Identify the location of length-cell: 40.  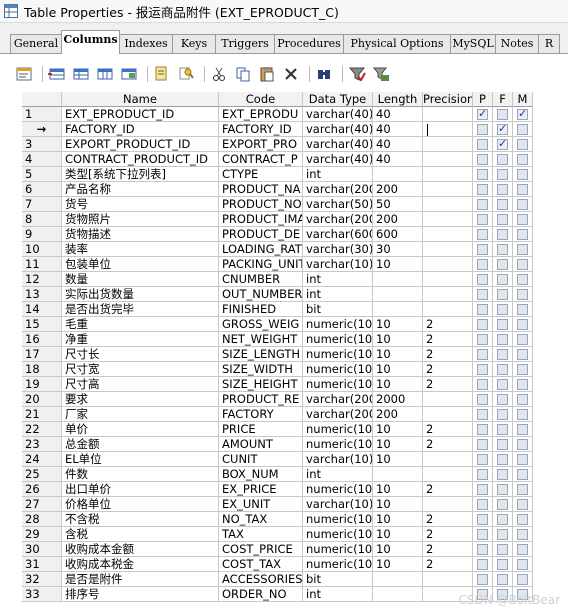
(398, 129).